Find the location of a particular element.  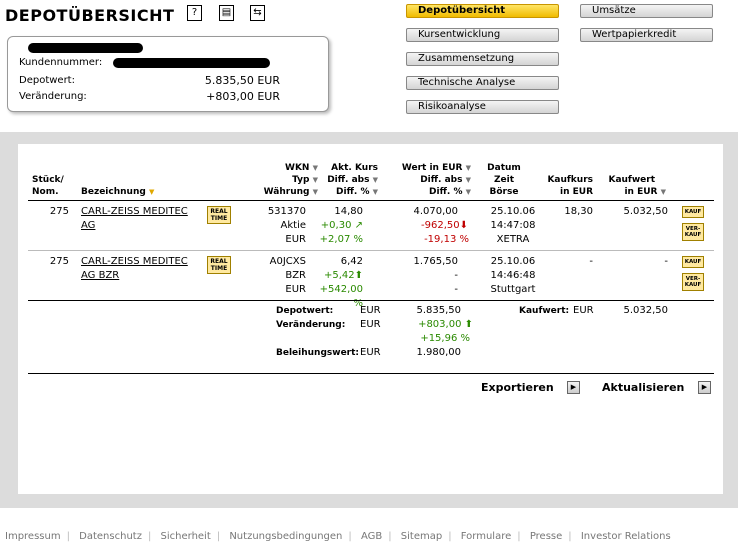

security-link-line2: AG is located at coordinates (88, 226).